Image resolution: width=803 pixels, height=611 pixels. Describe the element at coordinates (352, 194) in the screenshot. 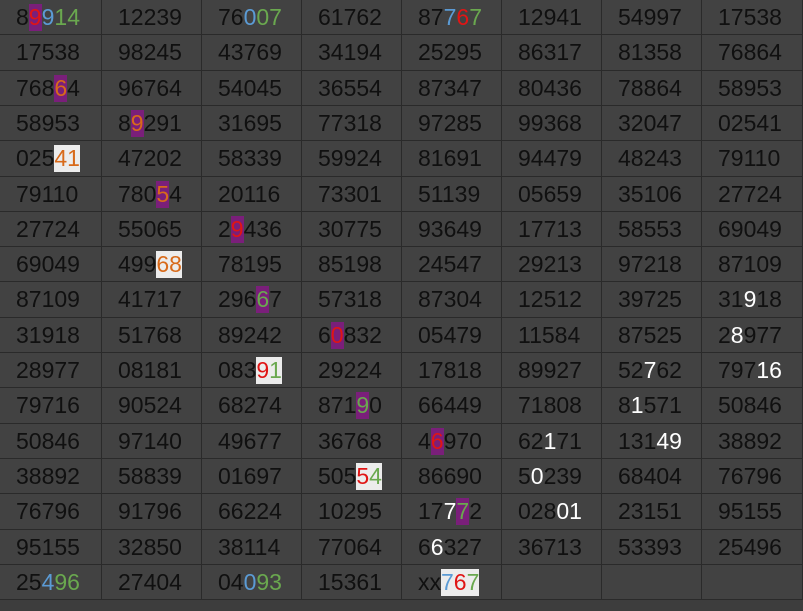

I see `cell-r6-c4: 73301` at that location.